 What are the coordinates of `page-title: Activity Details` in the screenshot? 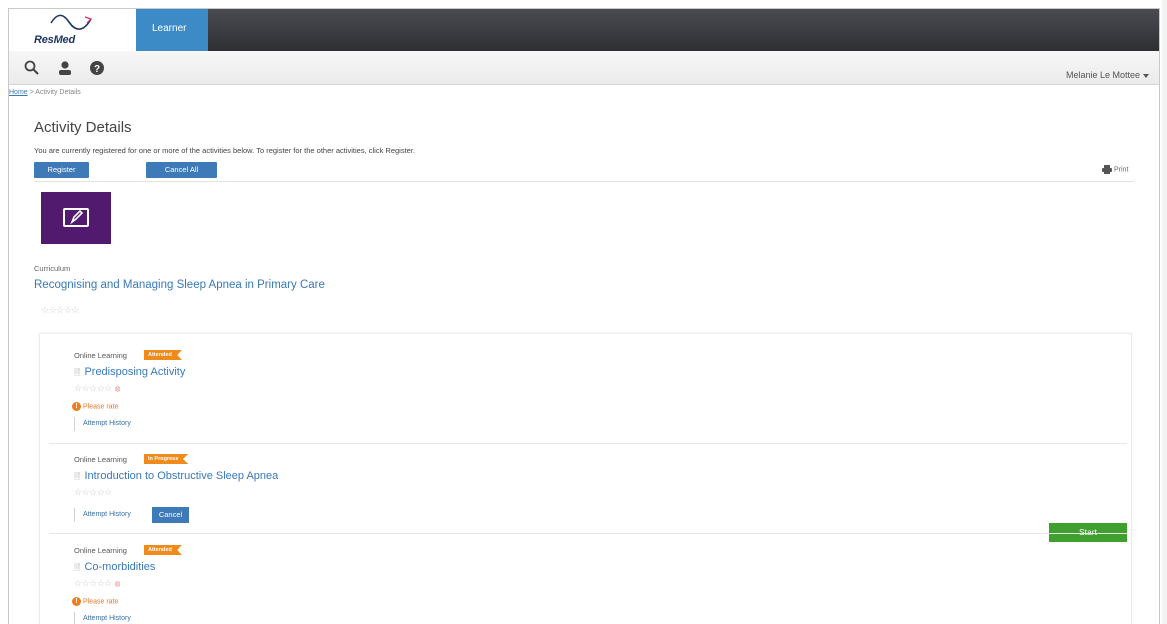 It's located at (83, 127).